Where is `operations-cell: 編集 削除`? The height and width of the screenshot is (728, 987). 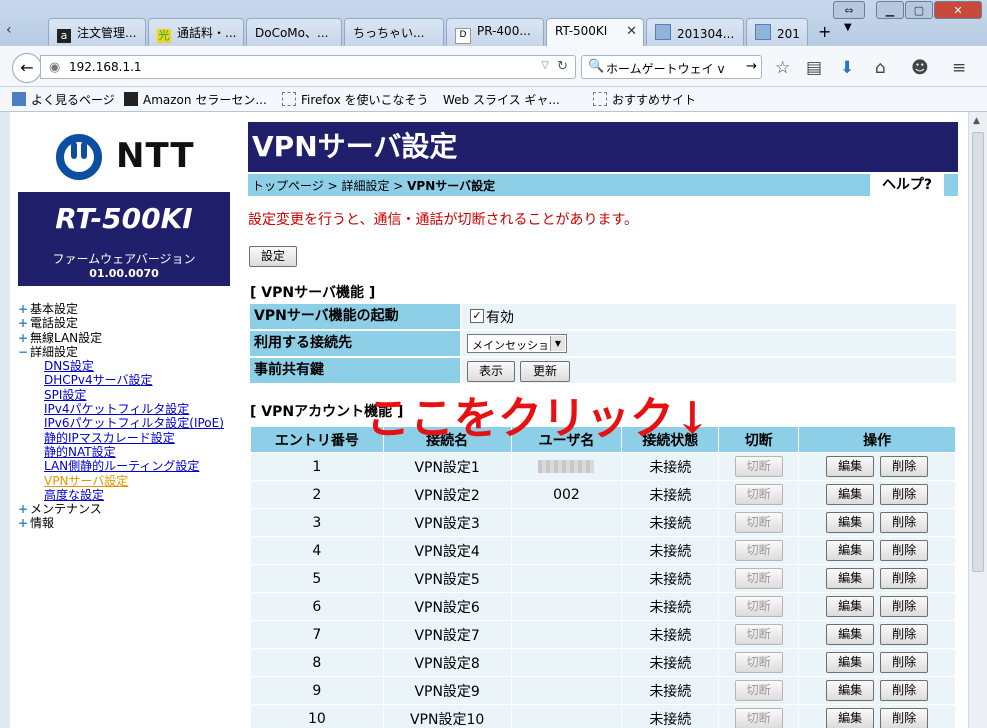
operations-cell: 編集 削除 is located at coordinates (877, 522).